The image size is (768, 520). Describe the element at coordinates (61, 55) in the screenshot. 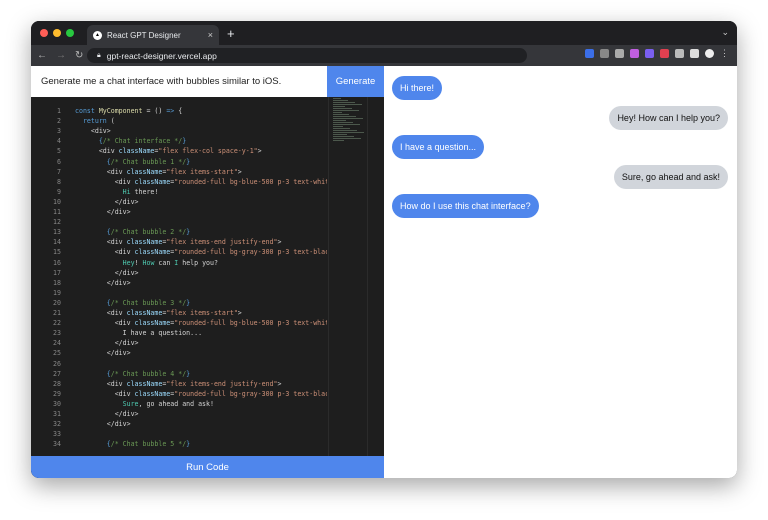

I see `forward-icon: →` at that location.